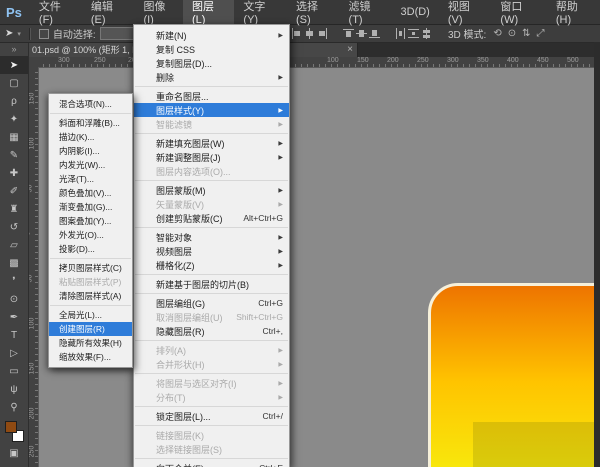  What do you see at coordinates (211, 284) in the screenshot?
I see `layer-menu-item-new-layer-based-slice: 新建基于图层的切片(B)` at bounding box center [211, 284].